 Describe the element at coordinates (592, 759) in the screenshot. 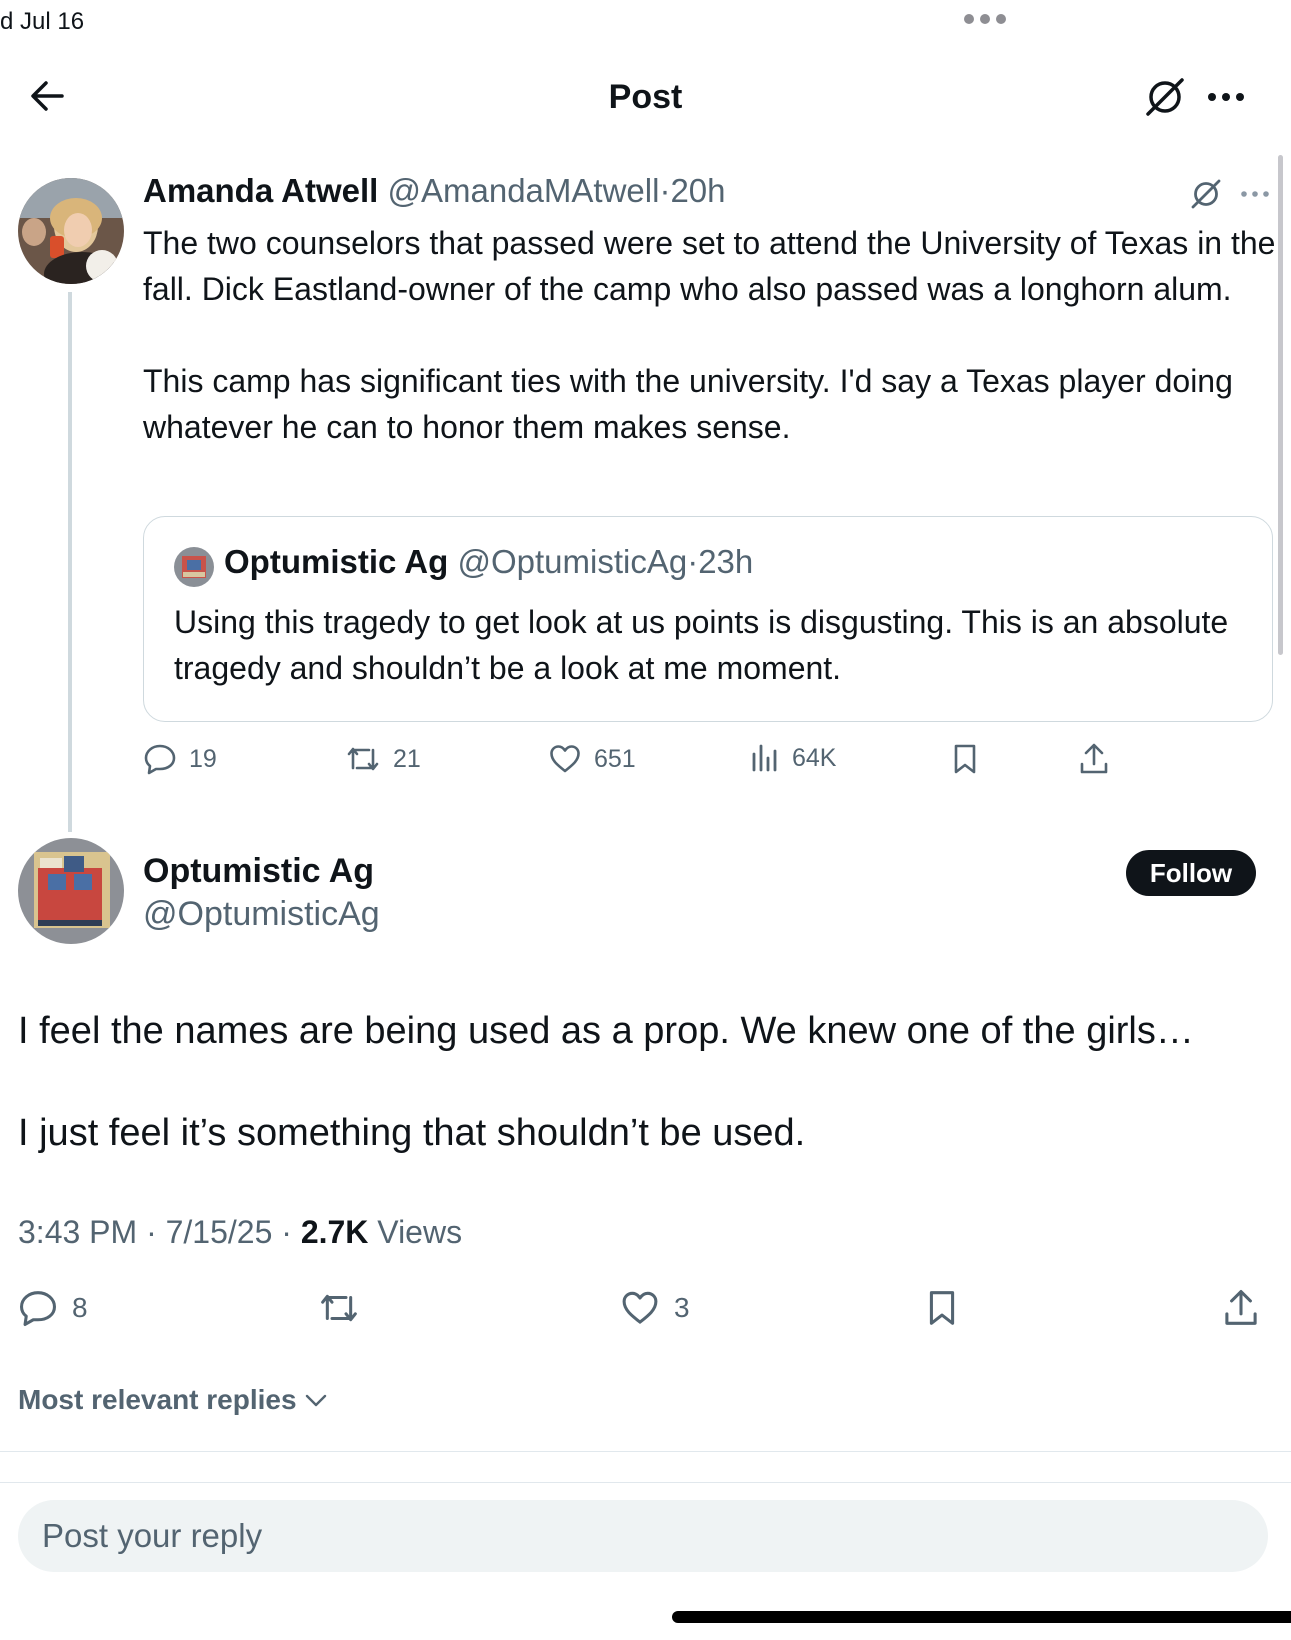

I see `like-button: 651` at that location.